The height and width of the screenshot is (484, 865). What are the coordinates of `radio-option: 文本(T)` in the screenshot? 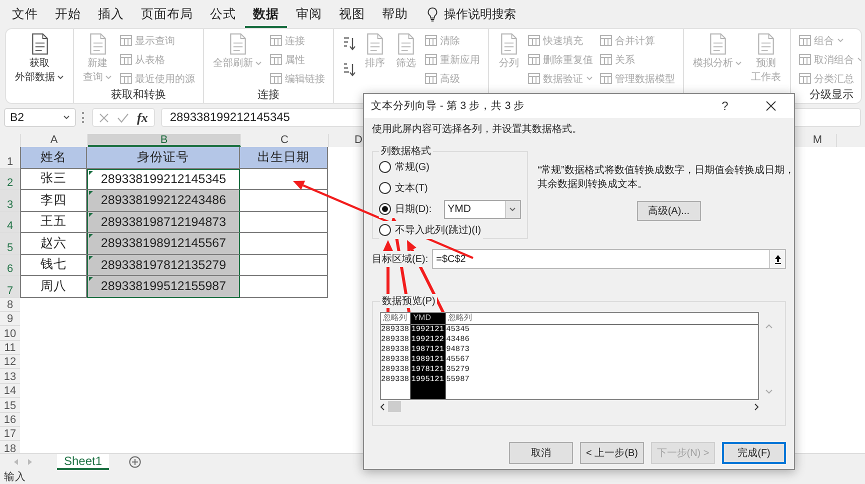 It's located at (404, 188).